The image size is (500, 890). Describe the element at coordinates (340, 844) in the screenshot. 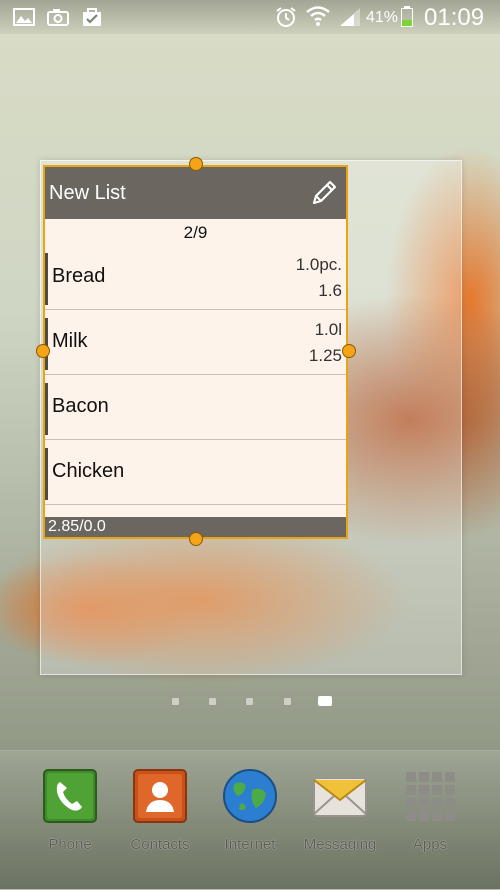

I see `dock-label: Messaging` at that location.